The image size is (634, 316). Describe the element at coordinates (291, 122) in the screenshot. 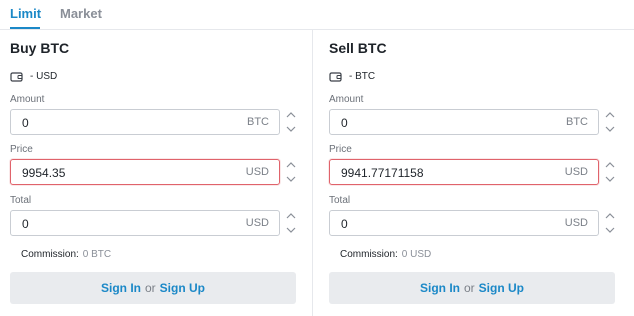

I see `buy-amount-stepper` at that location.